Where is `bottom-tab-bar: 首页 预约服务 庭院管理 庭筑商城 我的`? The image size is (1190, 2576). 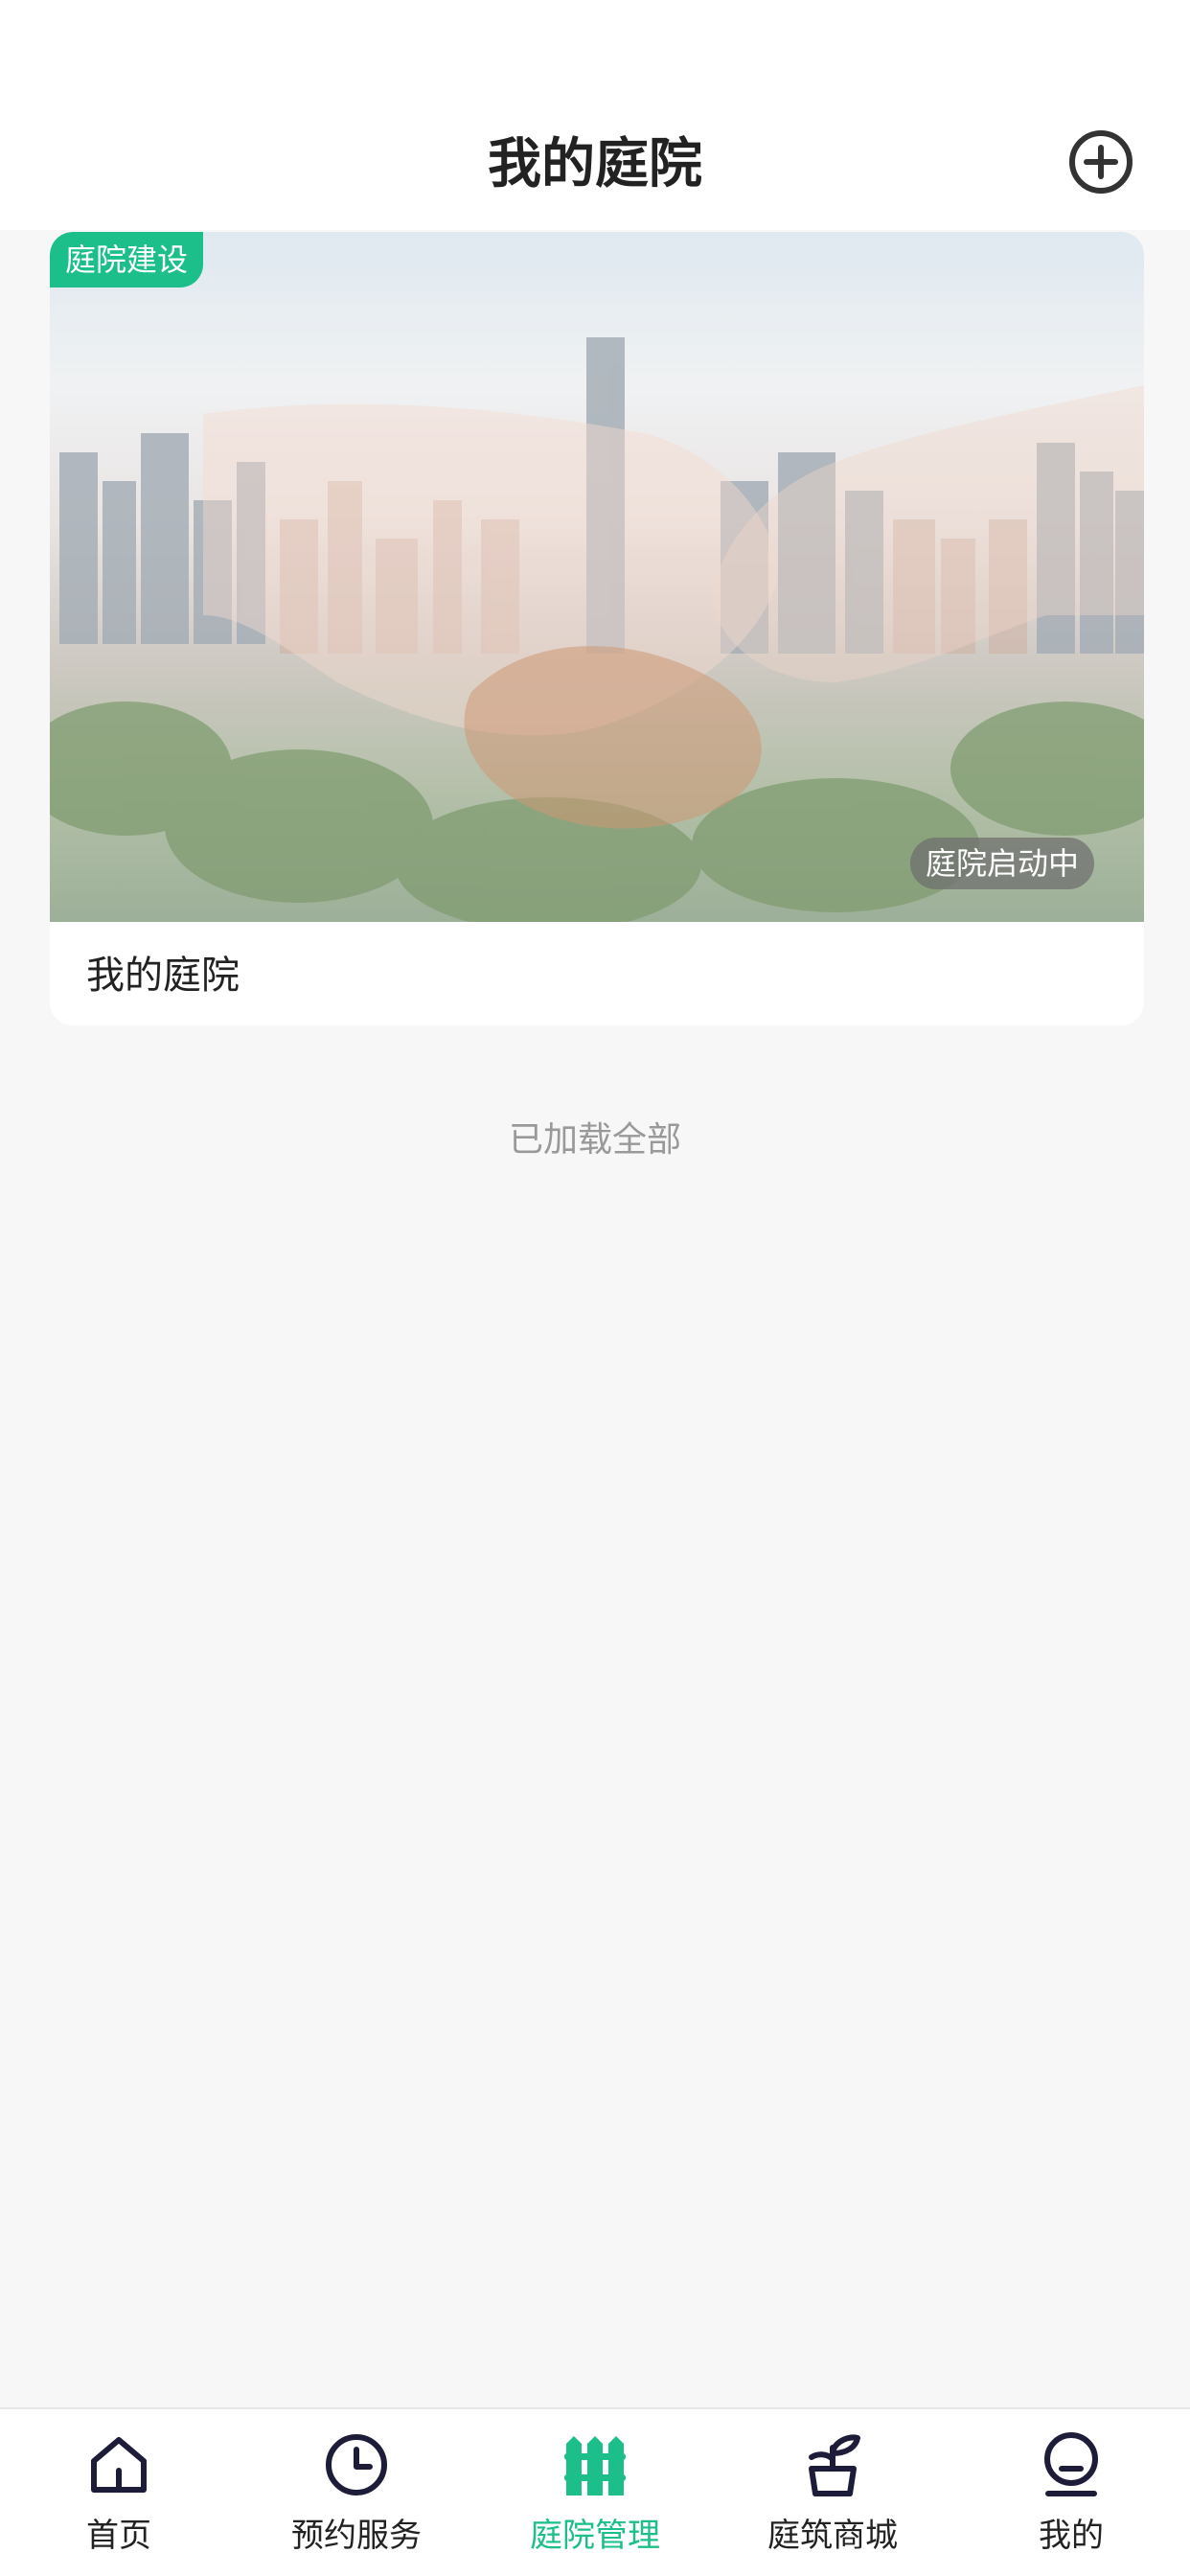 bottom-tab-bar: 首页 预约服务 庭院管理 庭筑商城 我的 is located at coordinates (595, 2491).